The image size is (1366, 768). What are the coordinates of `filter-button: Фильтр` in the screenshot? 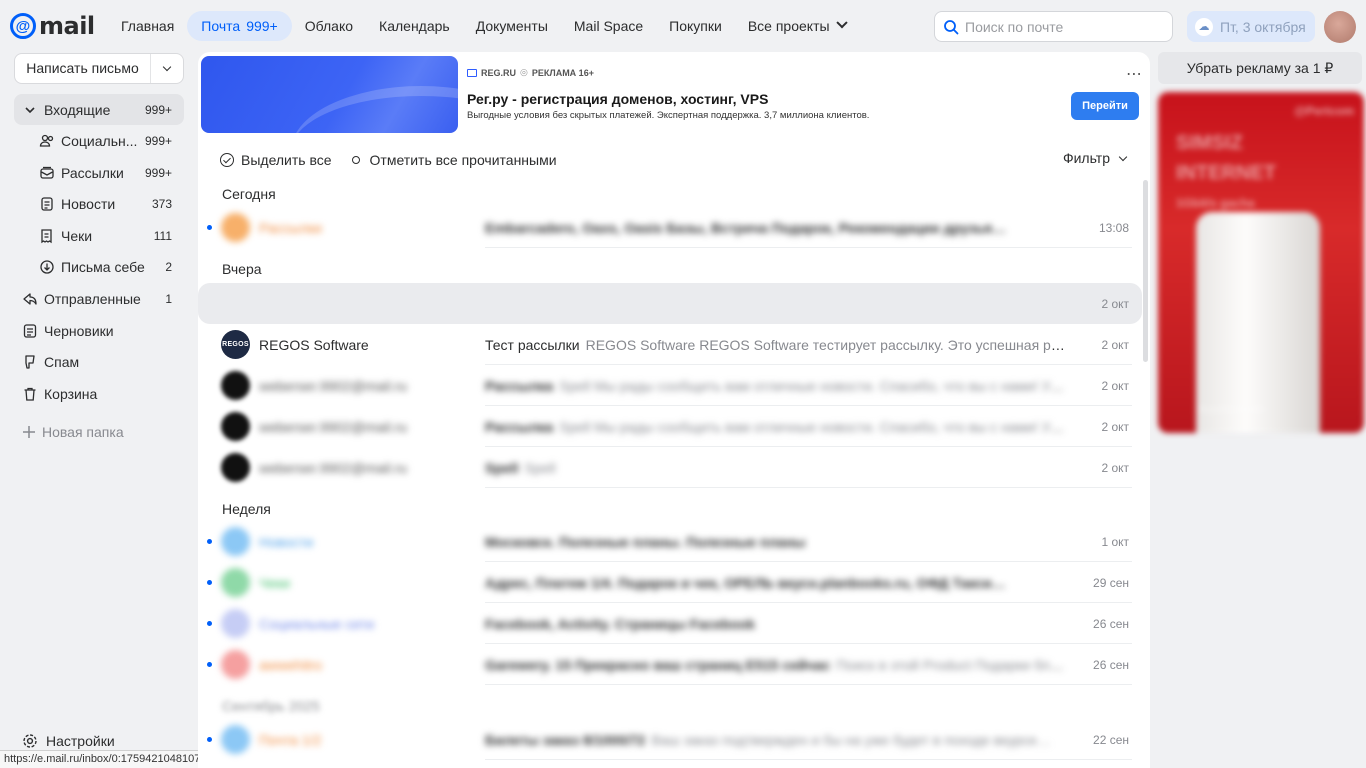 It's located at (1095, 158).